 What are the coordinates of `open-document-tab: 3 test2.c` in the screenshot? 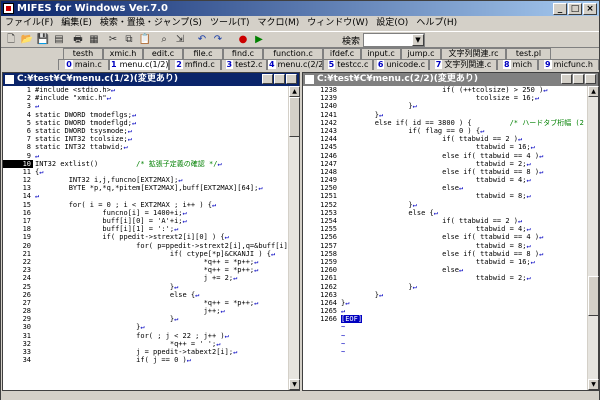 It's located at (244, 64).